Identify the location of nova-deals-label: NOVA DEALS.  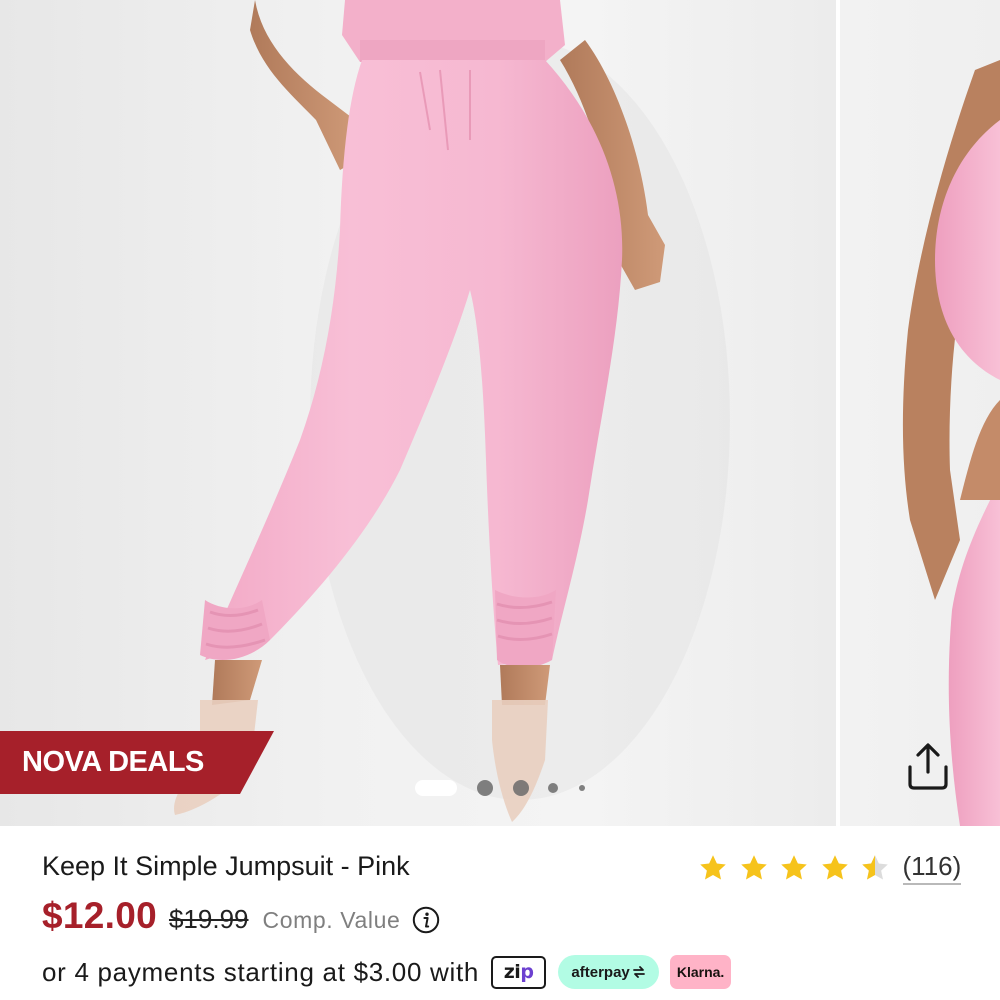
(113, 762).